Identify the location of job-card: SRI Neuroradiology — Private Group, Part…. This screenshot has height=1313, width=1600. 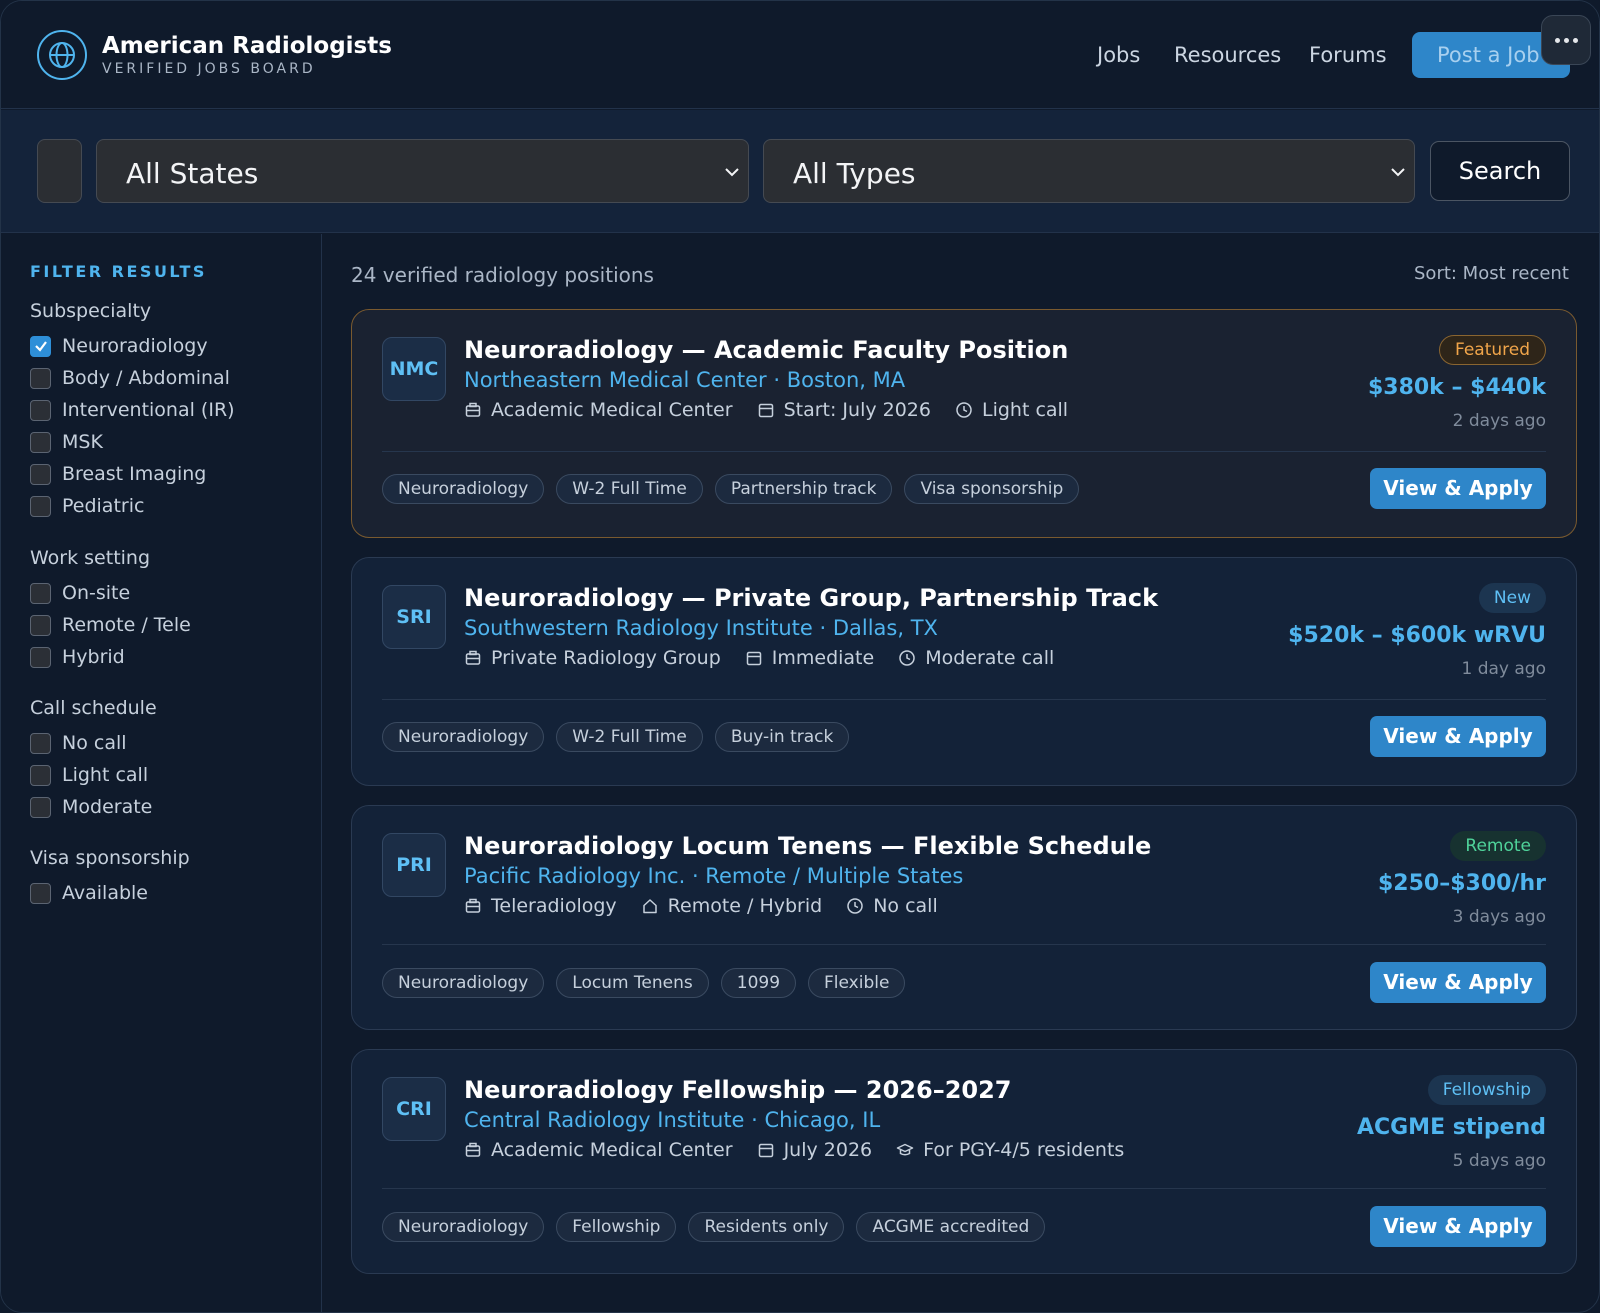
(964, 671).